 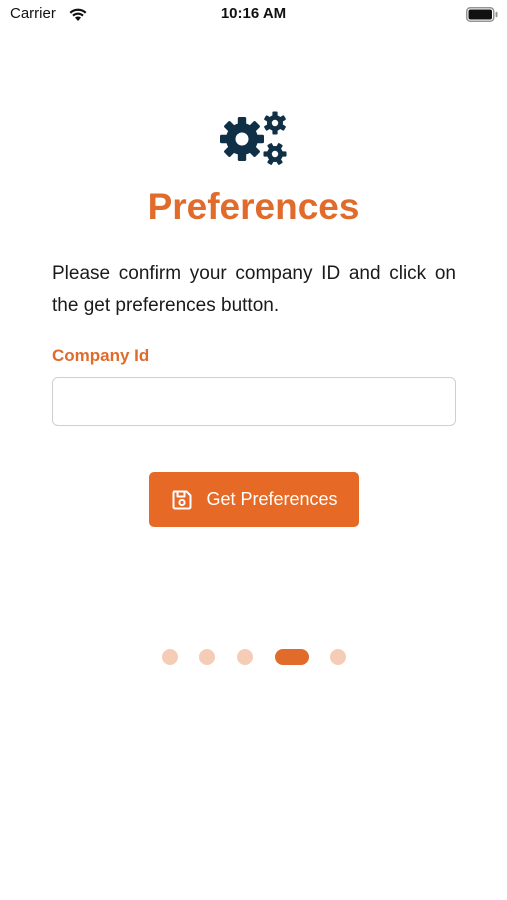 I want to click on page-title: Preferences, so click(x=253, y=206).